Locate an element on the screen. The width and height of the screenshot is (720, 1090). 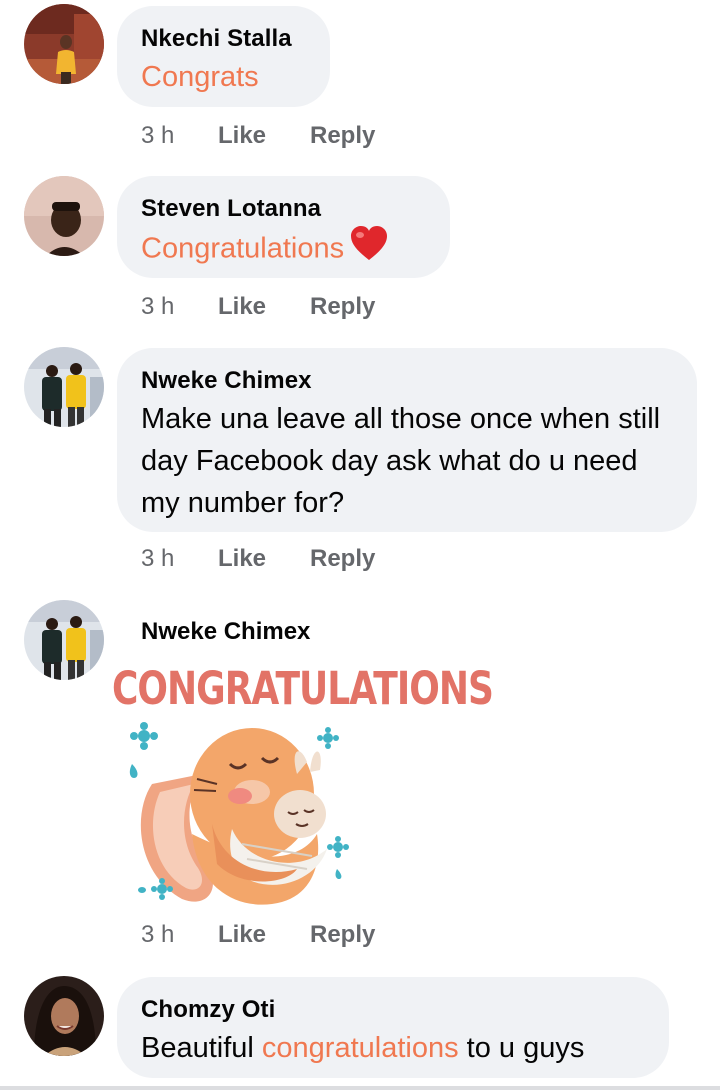
congratulations-sticker: CONGRATULATIONS is located at coordinates (303, 789).